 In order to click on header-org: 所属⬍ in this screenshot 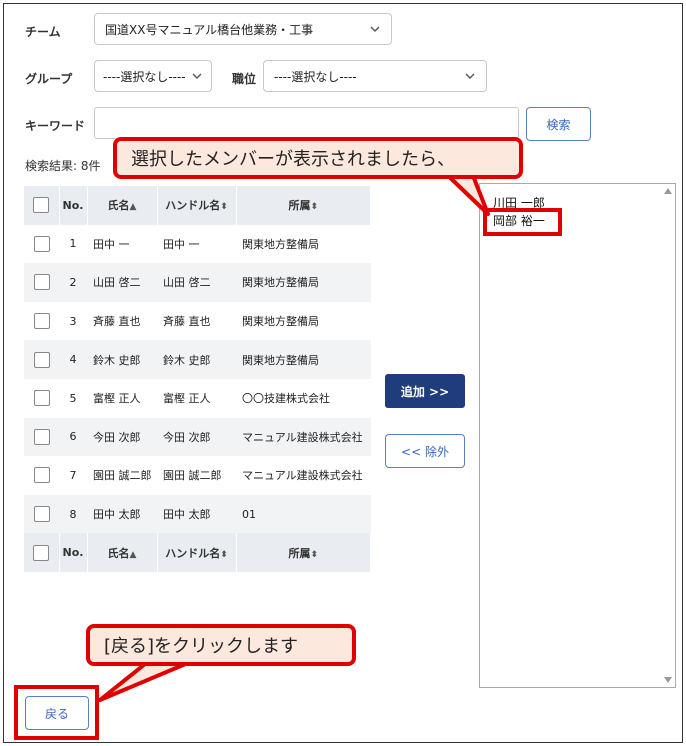, I will do `click(303, 205)`.